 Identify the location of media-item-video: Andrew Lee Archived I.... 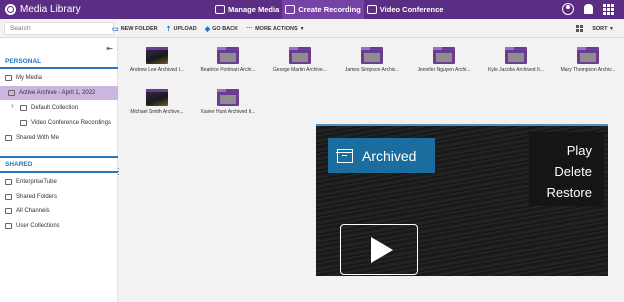
(157, 60).